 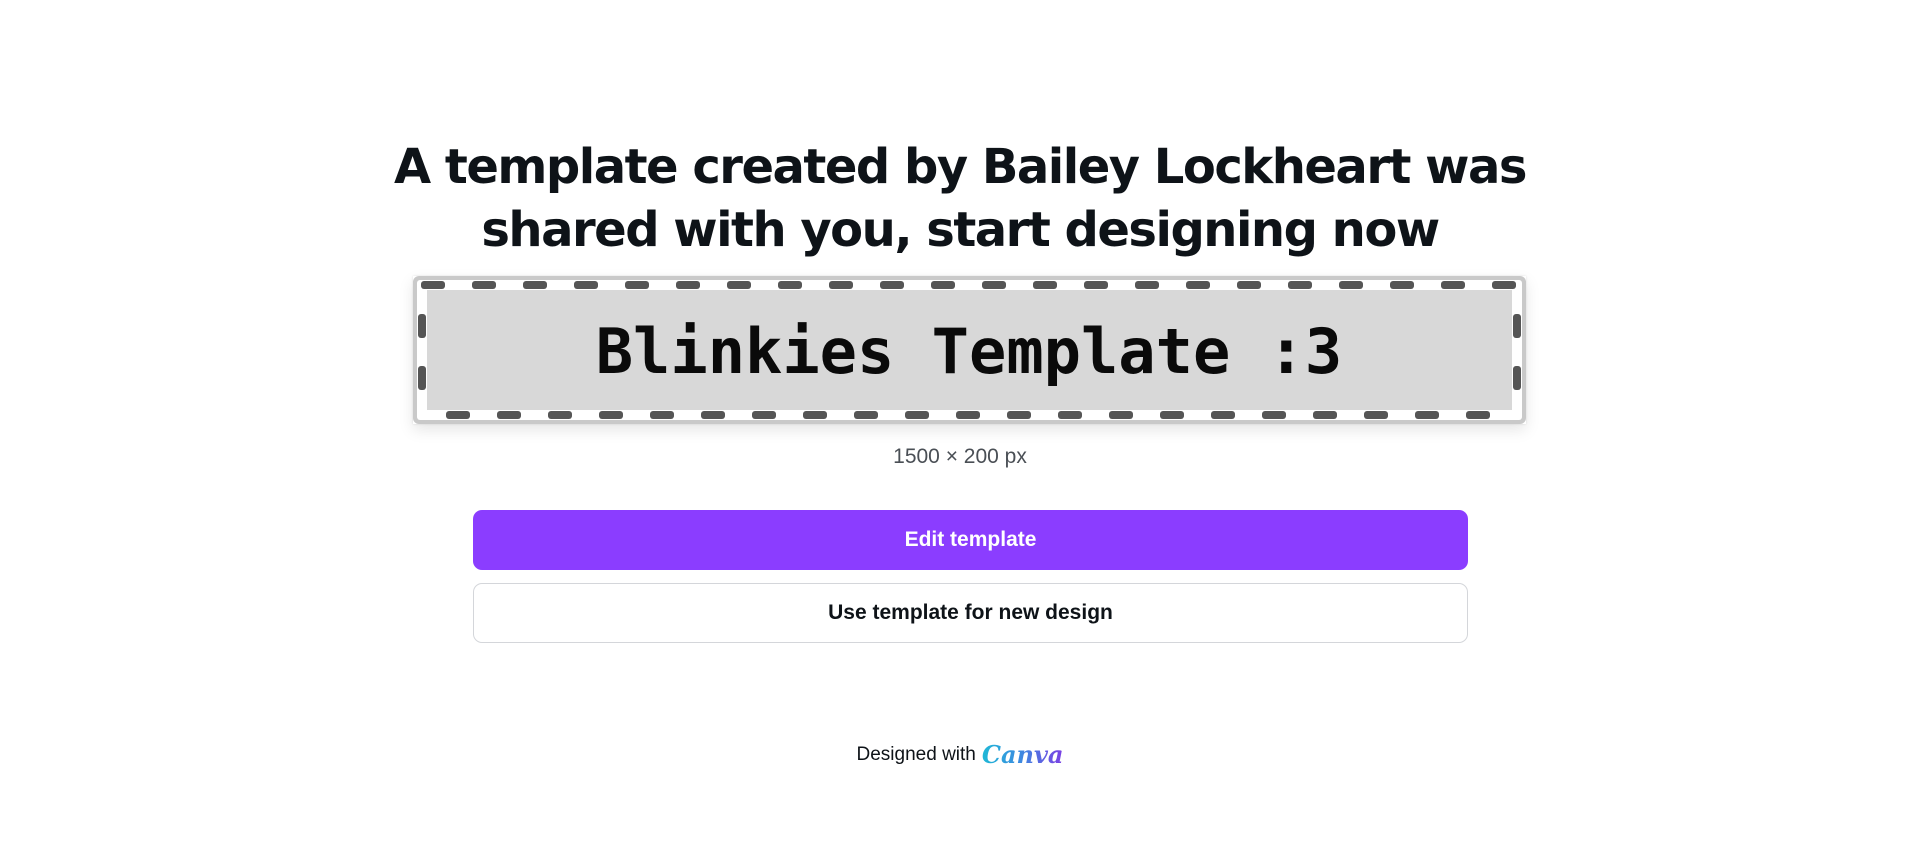 What do you see at coordinates (970, 613) in the screenshot?
I see `use-template-button: Use template for new design` at bounding box center [970, 613].